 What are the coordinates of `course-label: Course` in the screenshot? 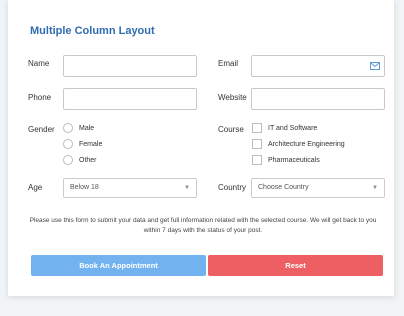 It's located at (231, 129).